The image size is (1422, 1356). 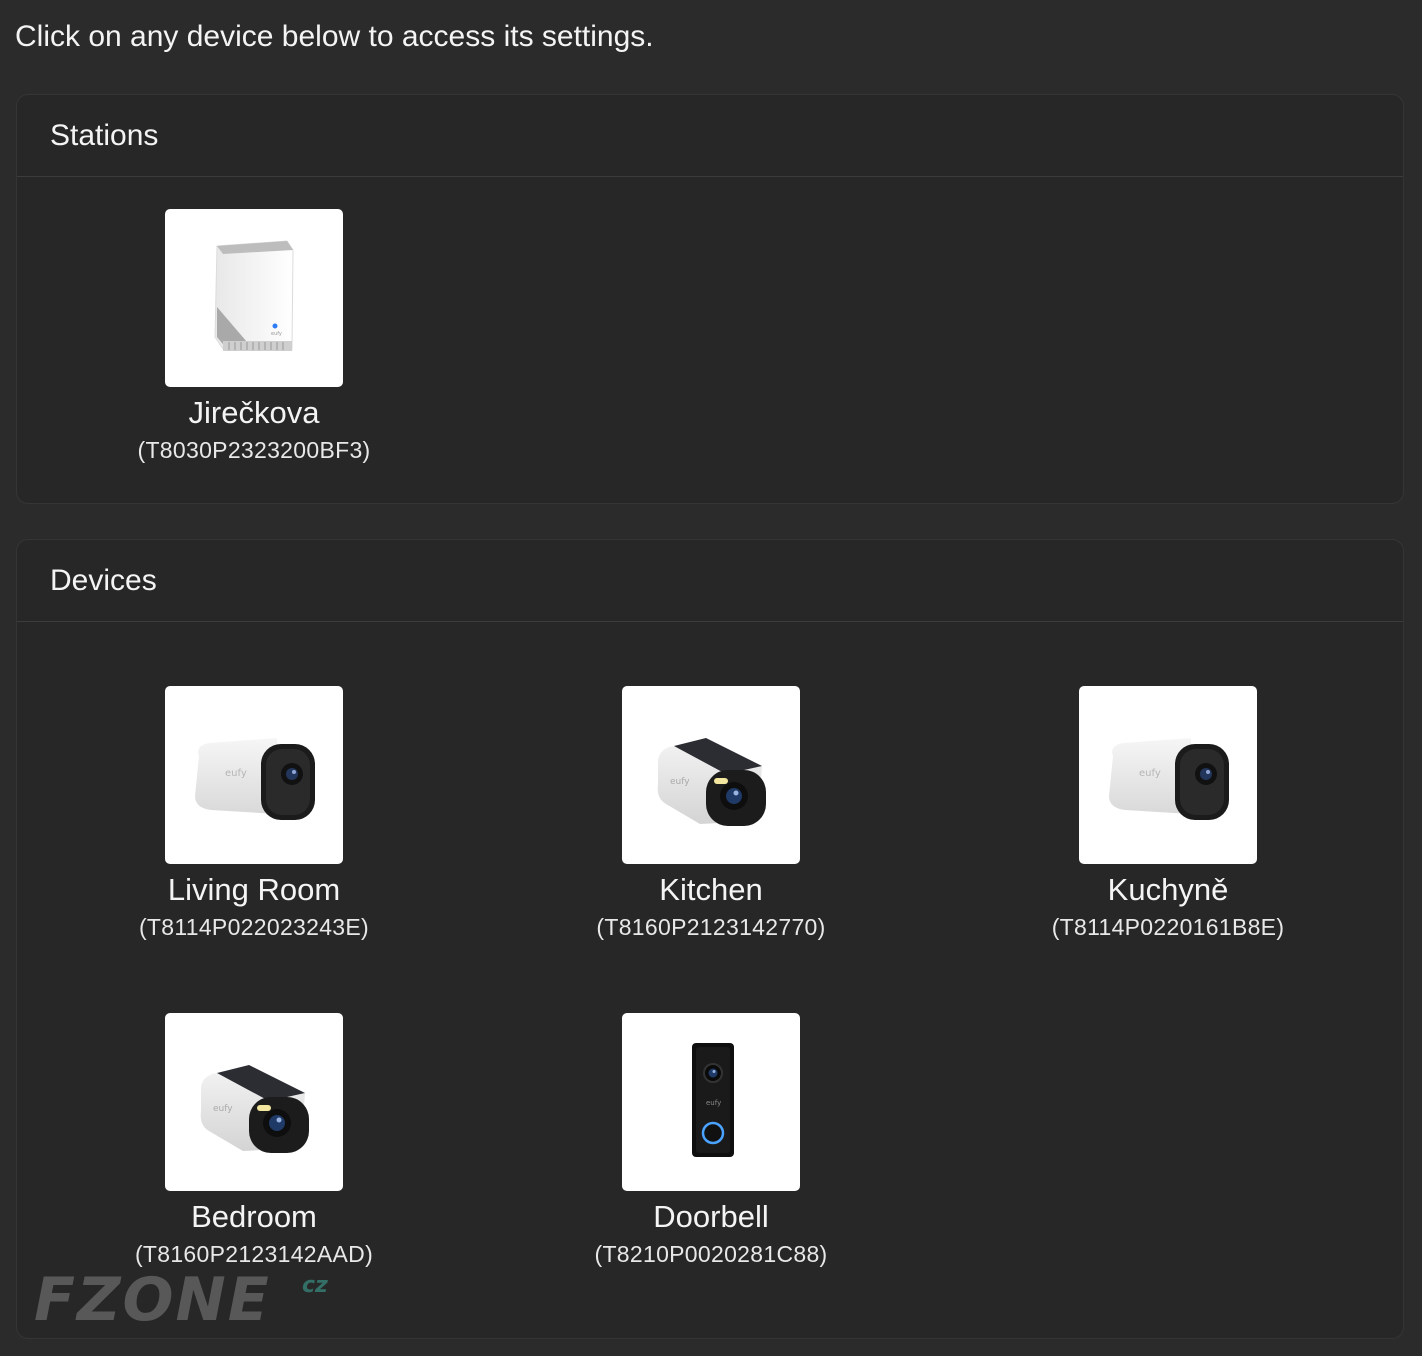 I want to click on device-tile-kitchen: eufy Kitchen (T8160P2123142770), so click(x=711, y=814).